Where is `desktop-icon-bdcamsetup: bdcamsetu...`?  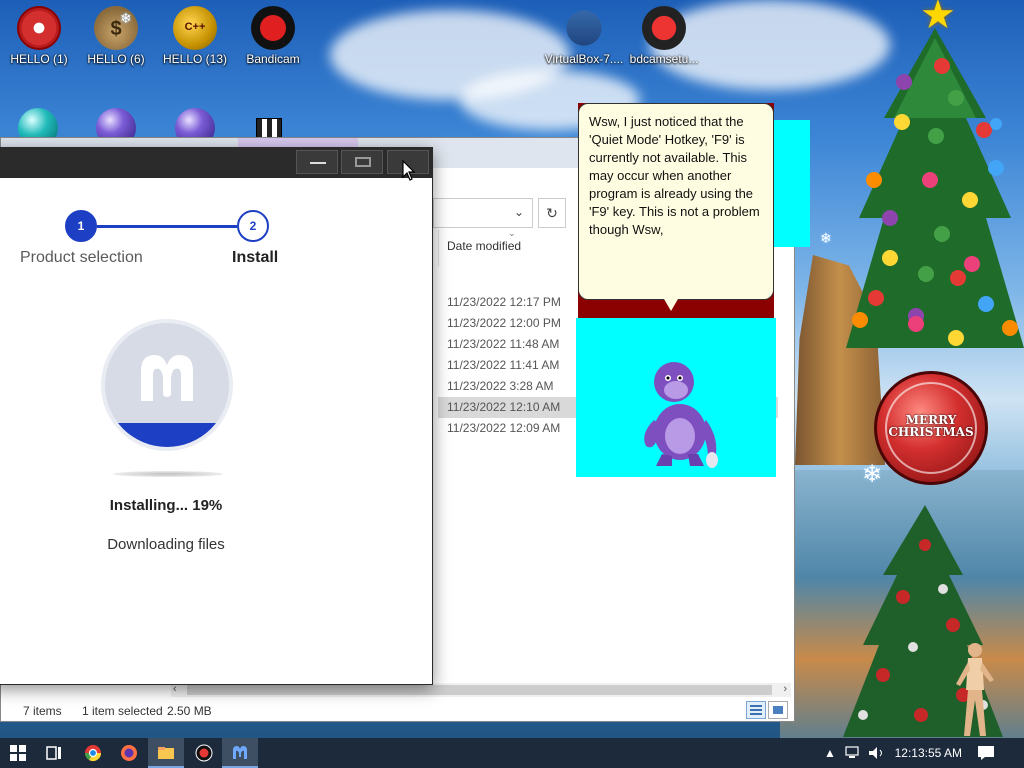
desktop-icon-bdcamsetup: bdcamsetu... is located at coordinates (664, 33).